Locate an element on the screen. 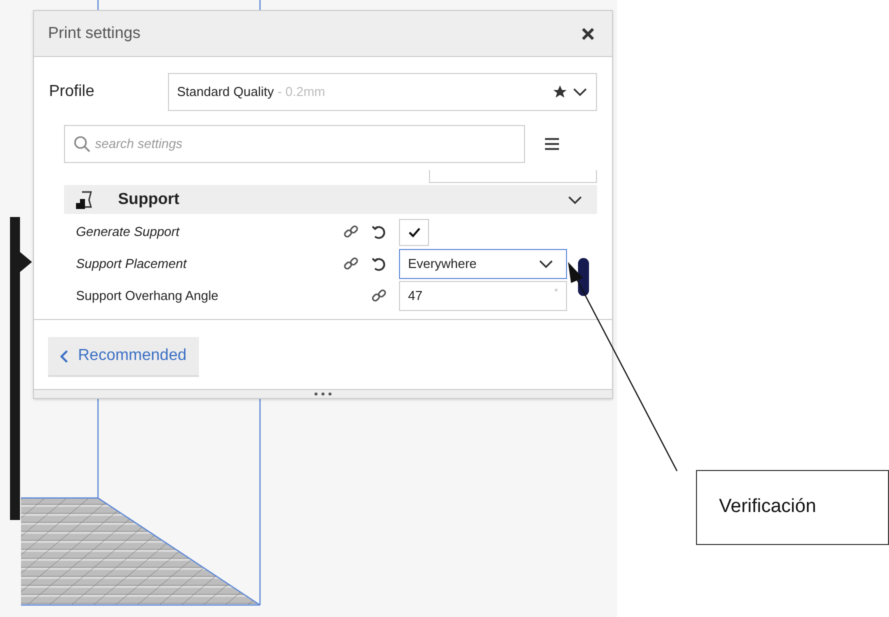 The width and height of the screenshot is (889, 617). checkbox is located at coordinates (414, 232).